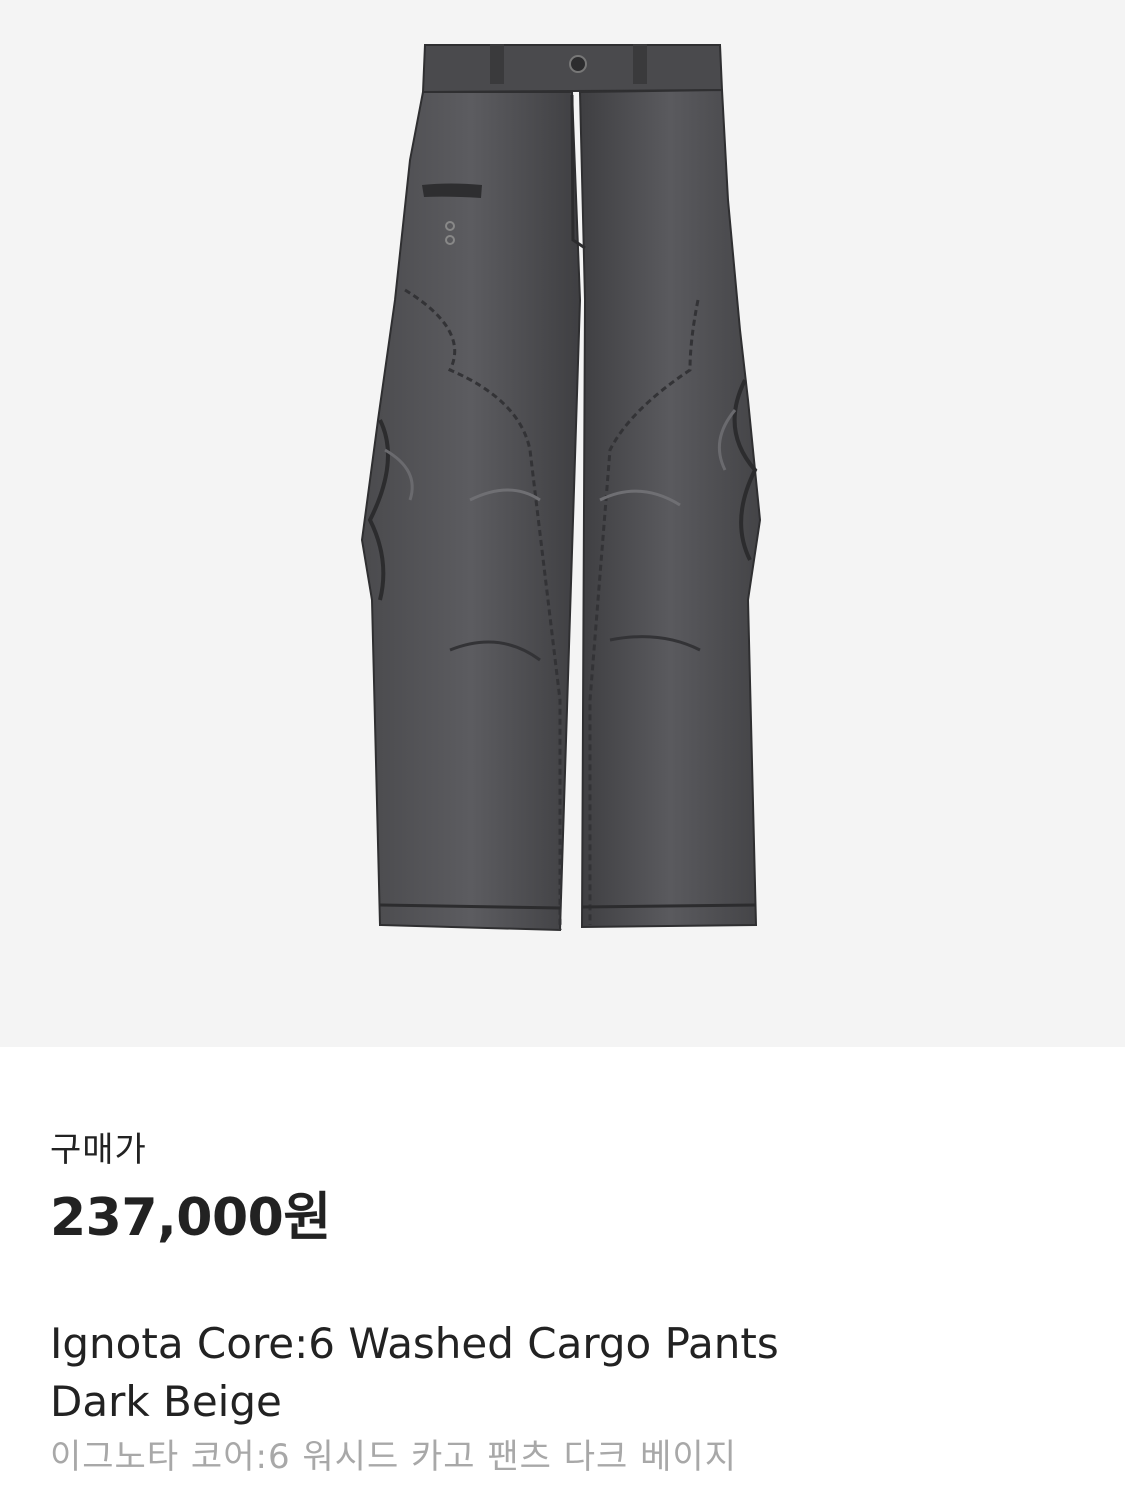  What do you see at coordinates (414, 1343) in the screenshot?
I see `product-name-en-line1: Ignota Core:6 Washed Cargo Pants` at bounding box center [414, 1343].